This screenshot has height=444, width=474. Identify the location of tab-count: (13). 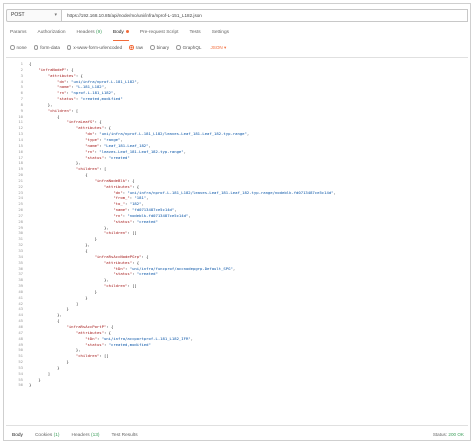
(95, 435).